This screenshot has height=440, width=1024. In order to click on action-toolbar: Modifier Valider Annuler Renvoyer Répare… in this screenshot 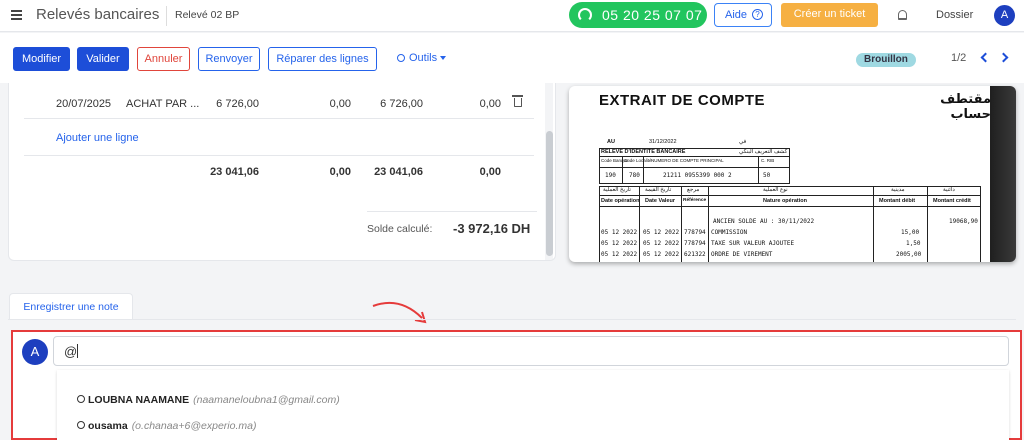, I will do `click(512, 58)`.